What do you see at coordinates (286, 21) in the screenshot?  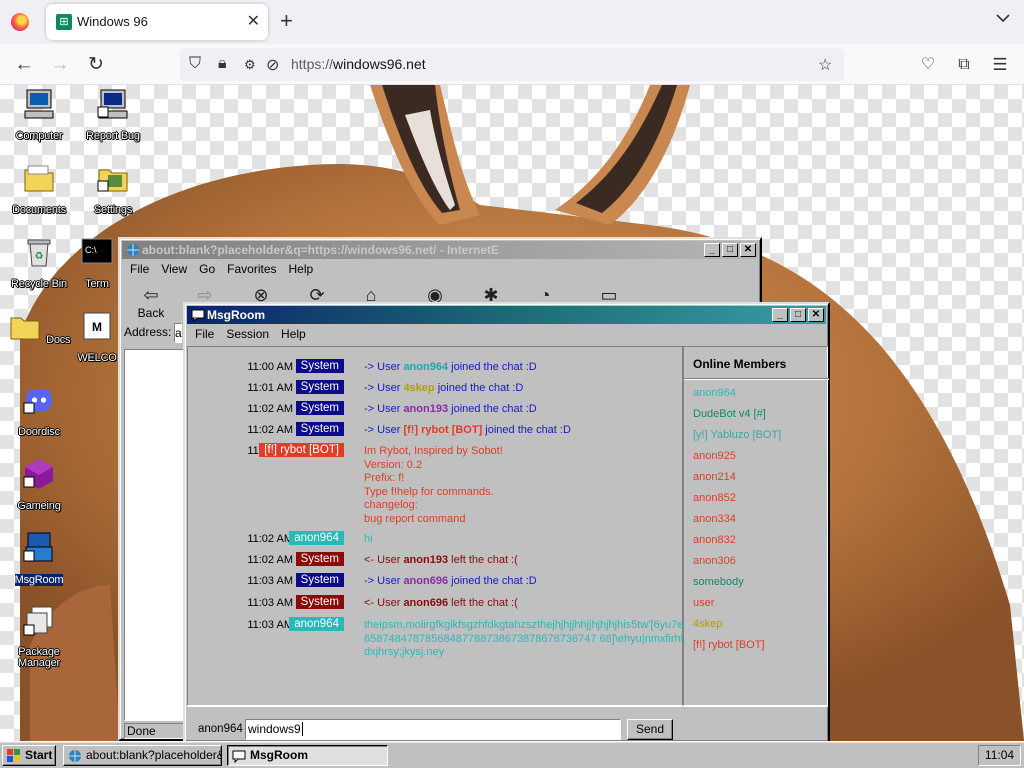 I see `new-tab-button: +` at bounding box center [286, 21].